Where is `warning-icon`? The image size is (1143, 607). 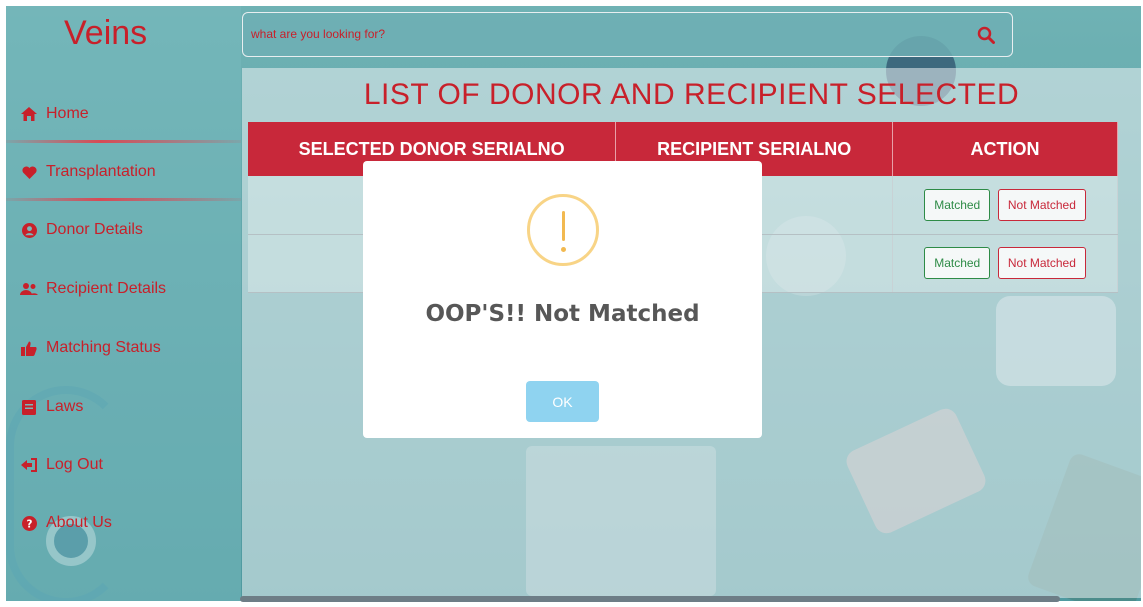 warning-icon is located at coordinates (563, 230).